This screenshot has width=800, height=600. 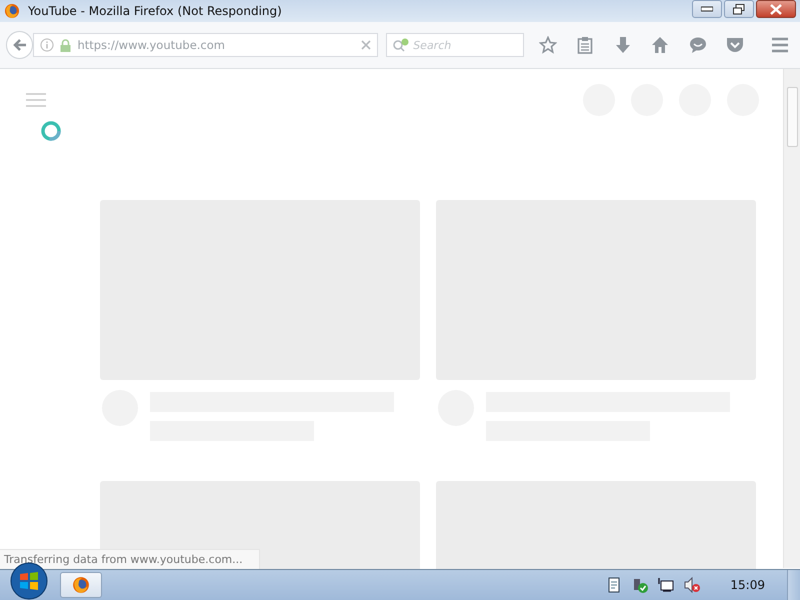 What do you see at coordinates (791, 318) in the screenshot?
I see `scrollbar` at bounding box center [791, 318].